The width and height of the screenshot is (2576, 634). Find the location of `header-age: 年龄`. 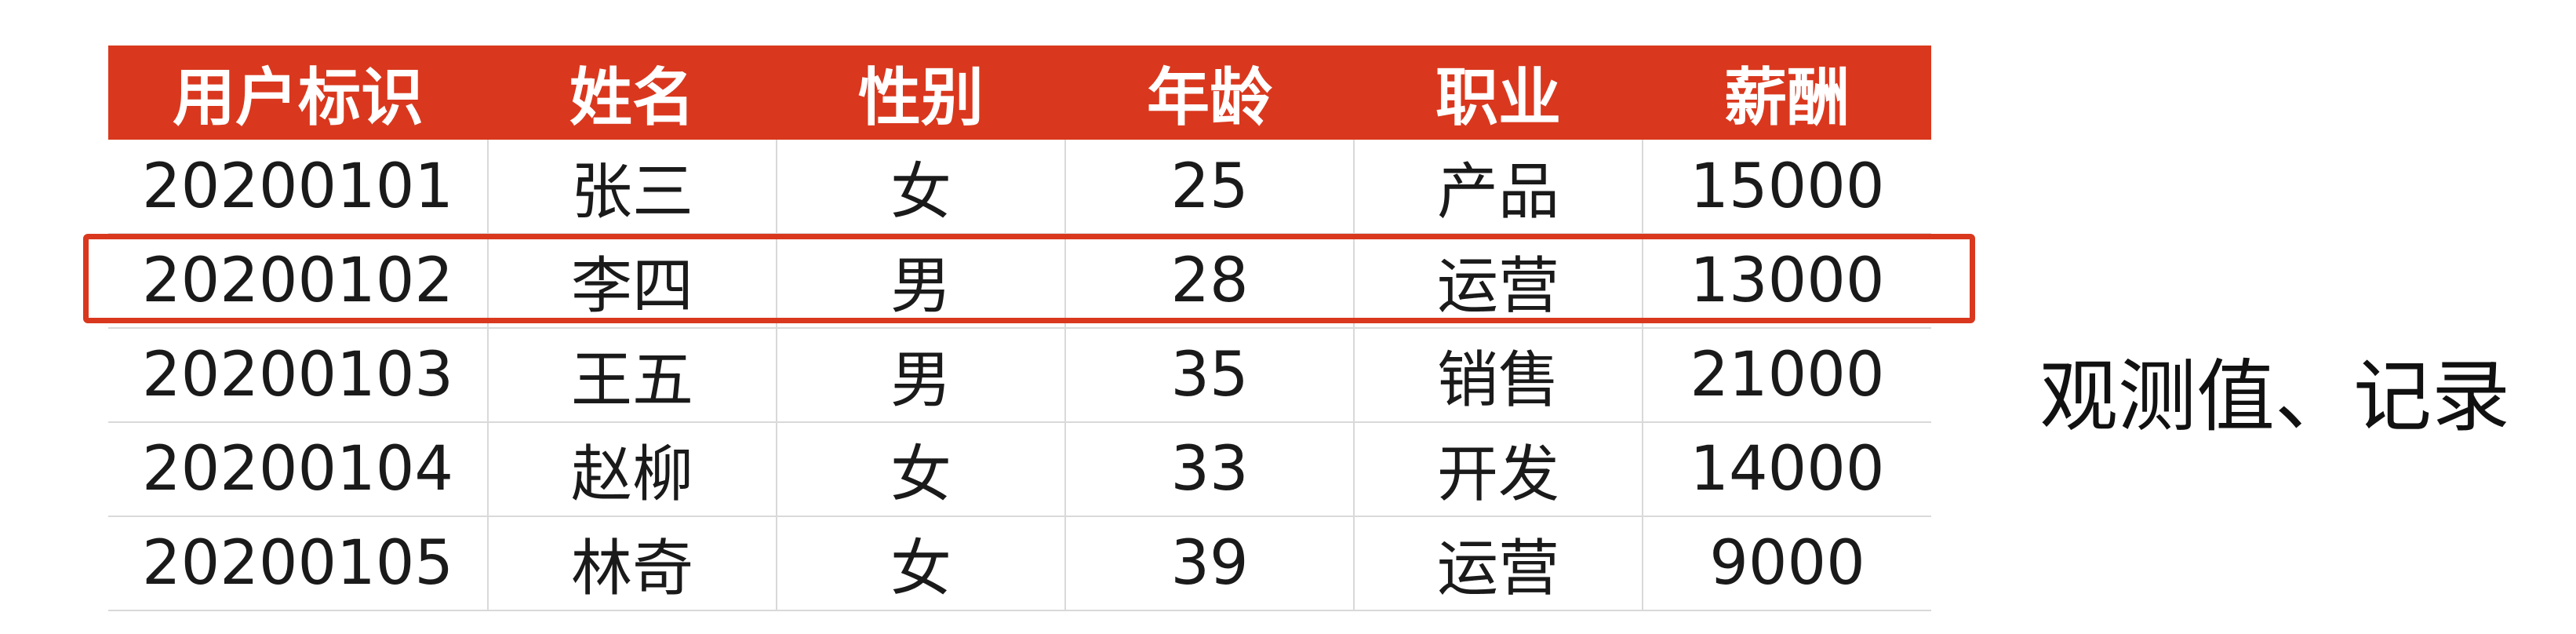

header-age: 年龄 is located at coordinates (1209, 97).